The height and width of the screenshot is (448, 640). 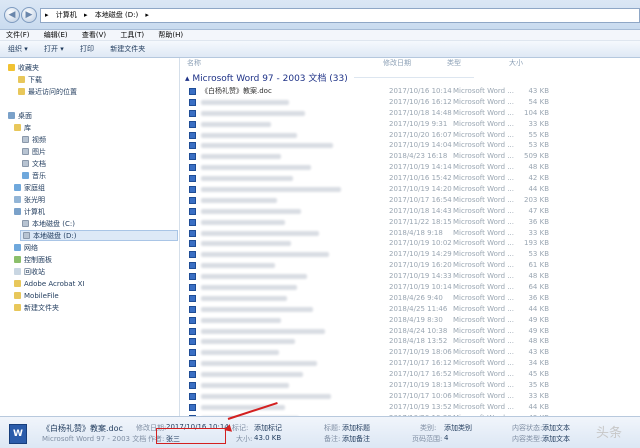 What do you see at coordinates (538, 287) in the screenshot?
I see `file-size: 64 KB` at bounding box center [538, 287].